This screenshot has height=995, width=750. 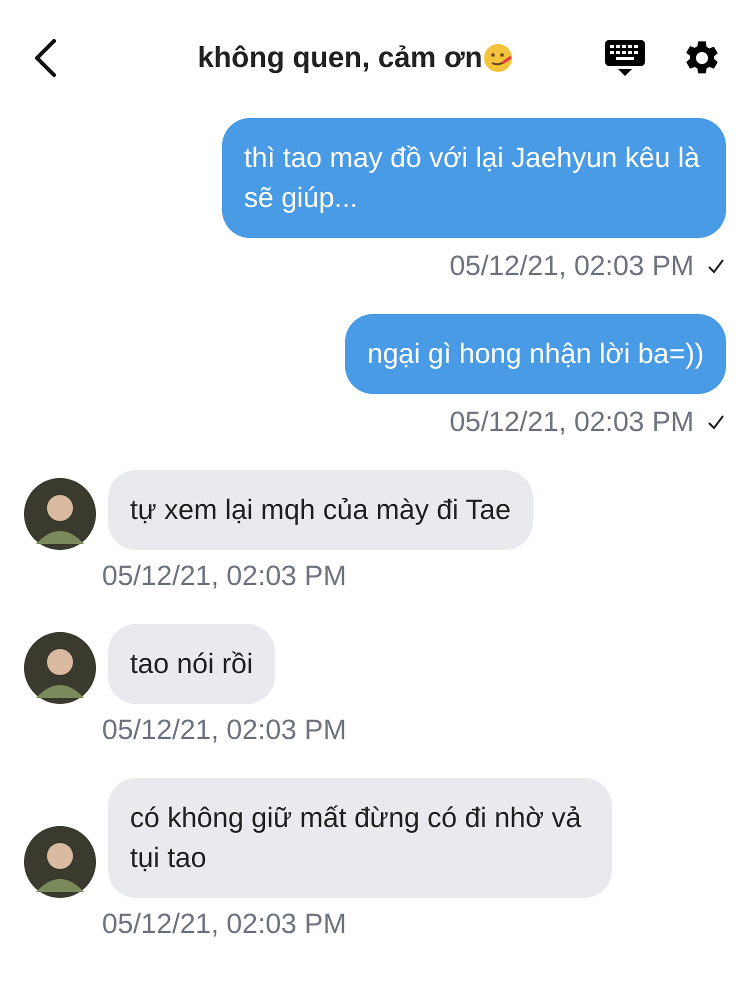 I want to click on sick-face-icon, so click(x=498, y=58).